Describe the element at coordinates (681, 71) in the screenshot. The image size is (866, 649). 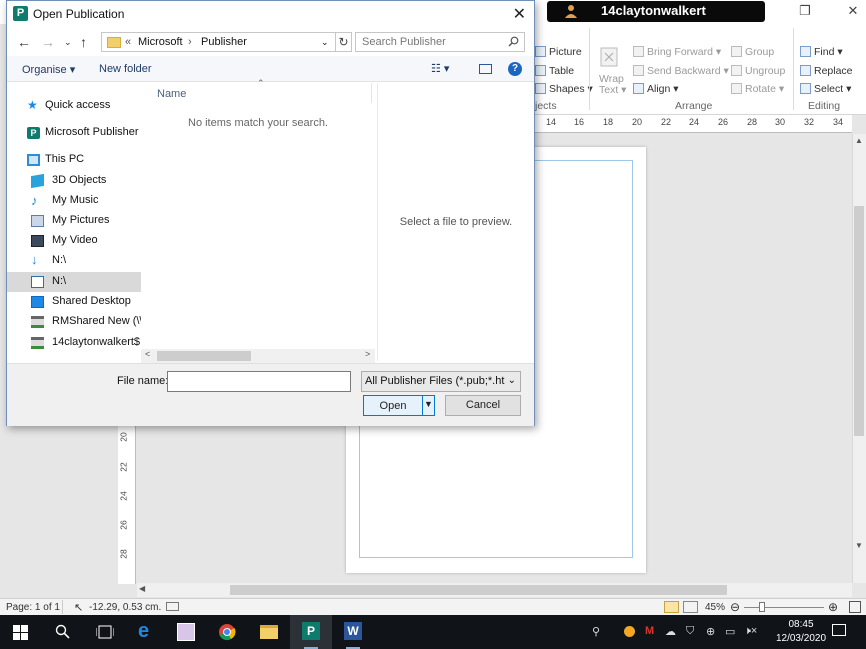
I see `send-backward-button: Send Backward ▾` at that location.